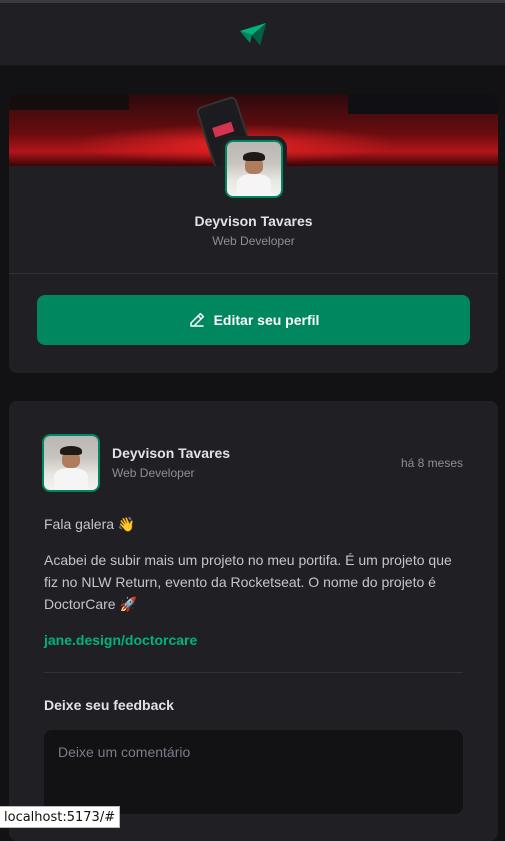  I want to click on browser-status-url: localhost:5173/#, so click(60, 817).